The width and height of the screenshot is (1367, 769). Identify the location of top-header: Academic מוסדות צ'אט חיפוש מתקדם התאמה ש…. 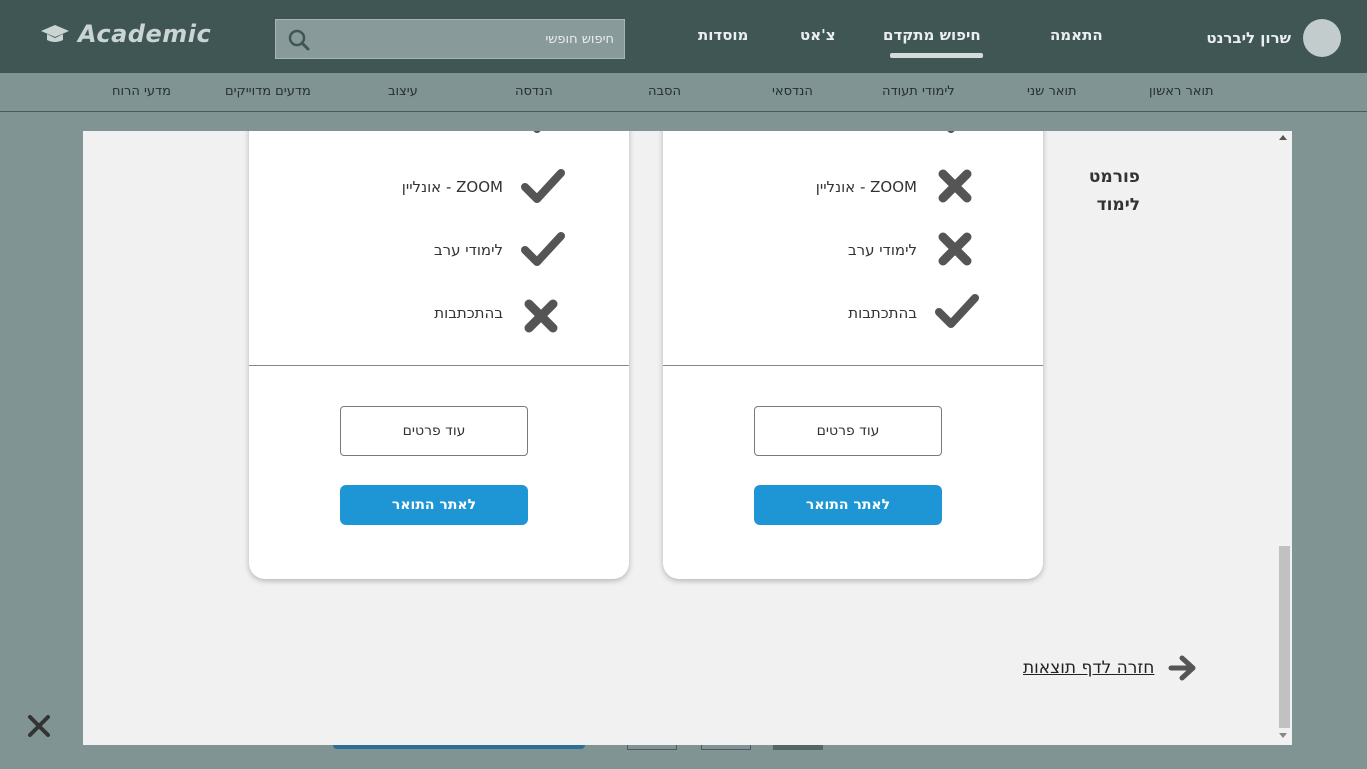
(683, 36).